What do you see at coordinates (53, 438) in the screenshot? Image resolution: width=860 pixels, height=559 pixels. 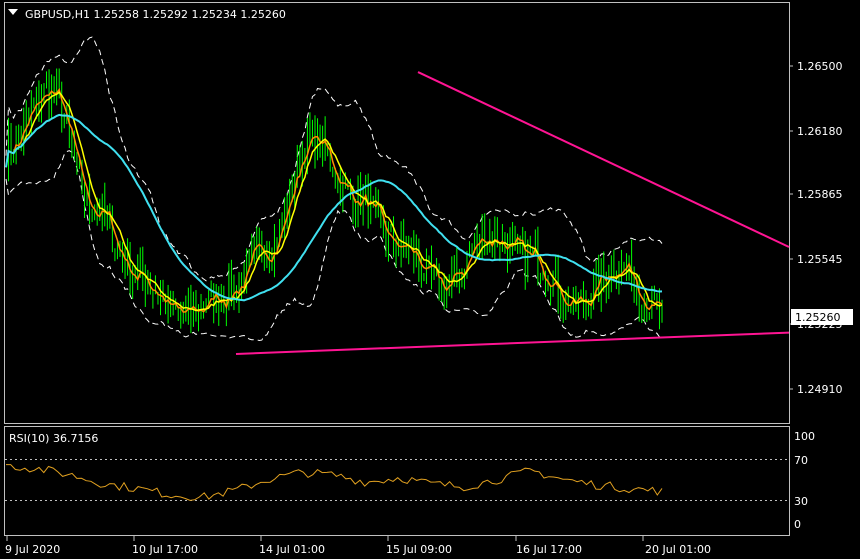 I see `rsi-title: RSI(10) 36.7156` at bounding box center [53, 438].